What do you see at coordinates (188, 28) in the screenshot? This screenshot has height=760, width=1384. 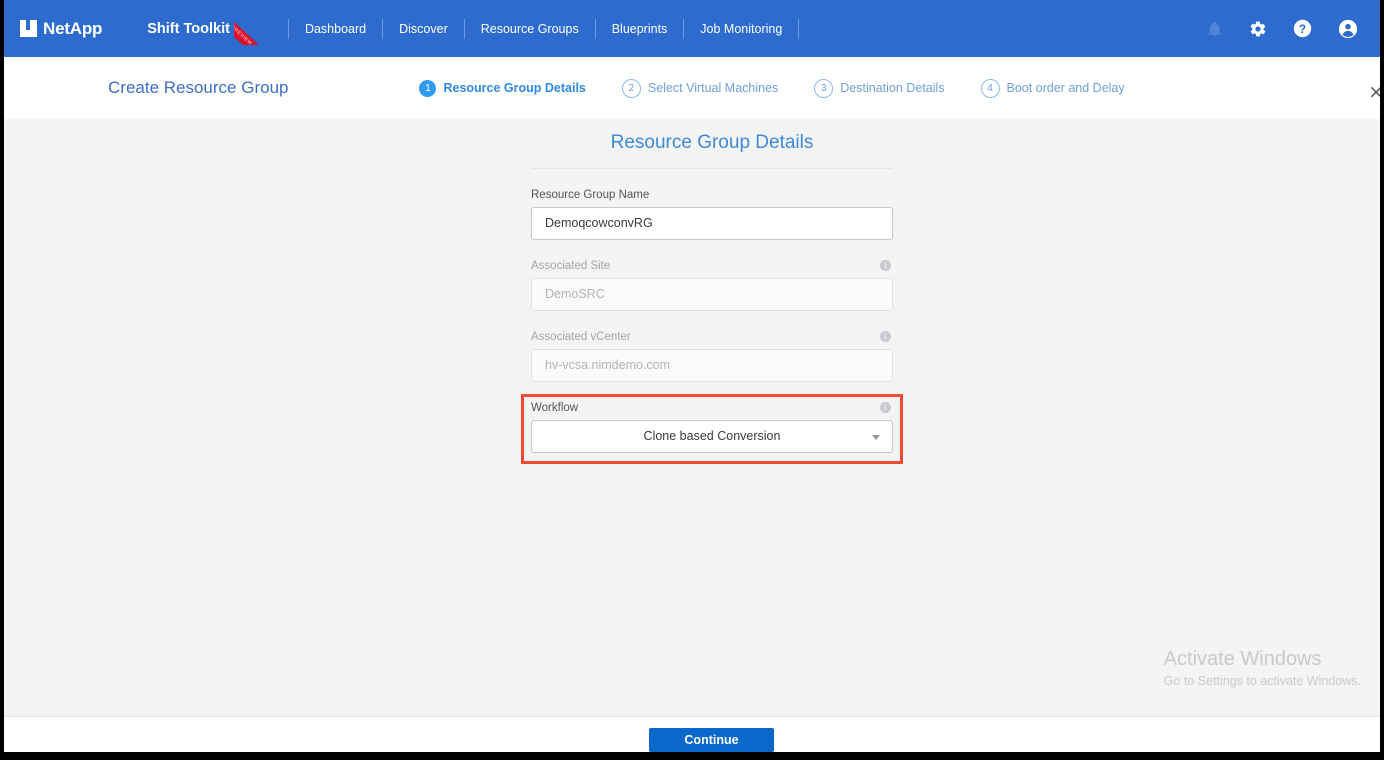 I see `product-name-label: Shift Toolkit` at bounding box center [188, 28].